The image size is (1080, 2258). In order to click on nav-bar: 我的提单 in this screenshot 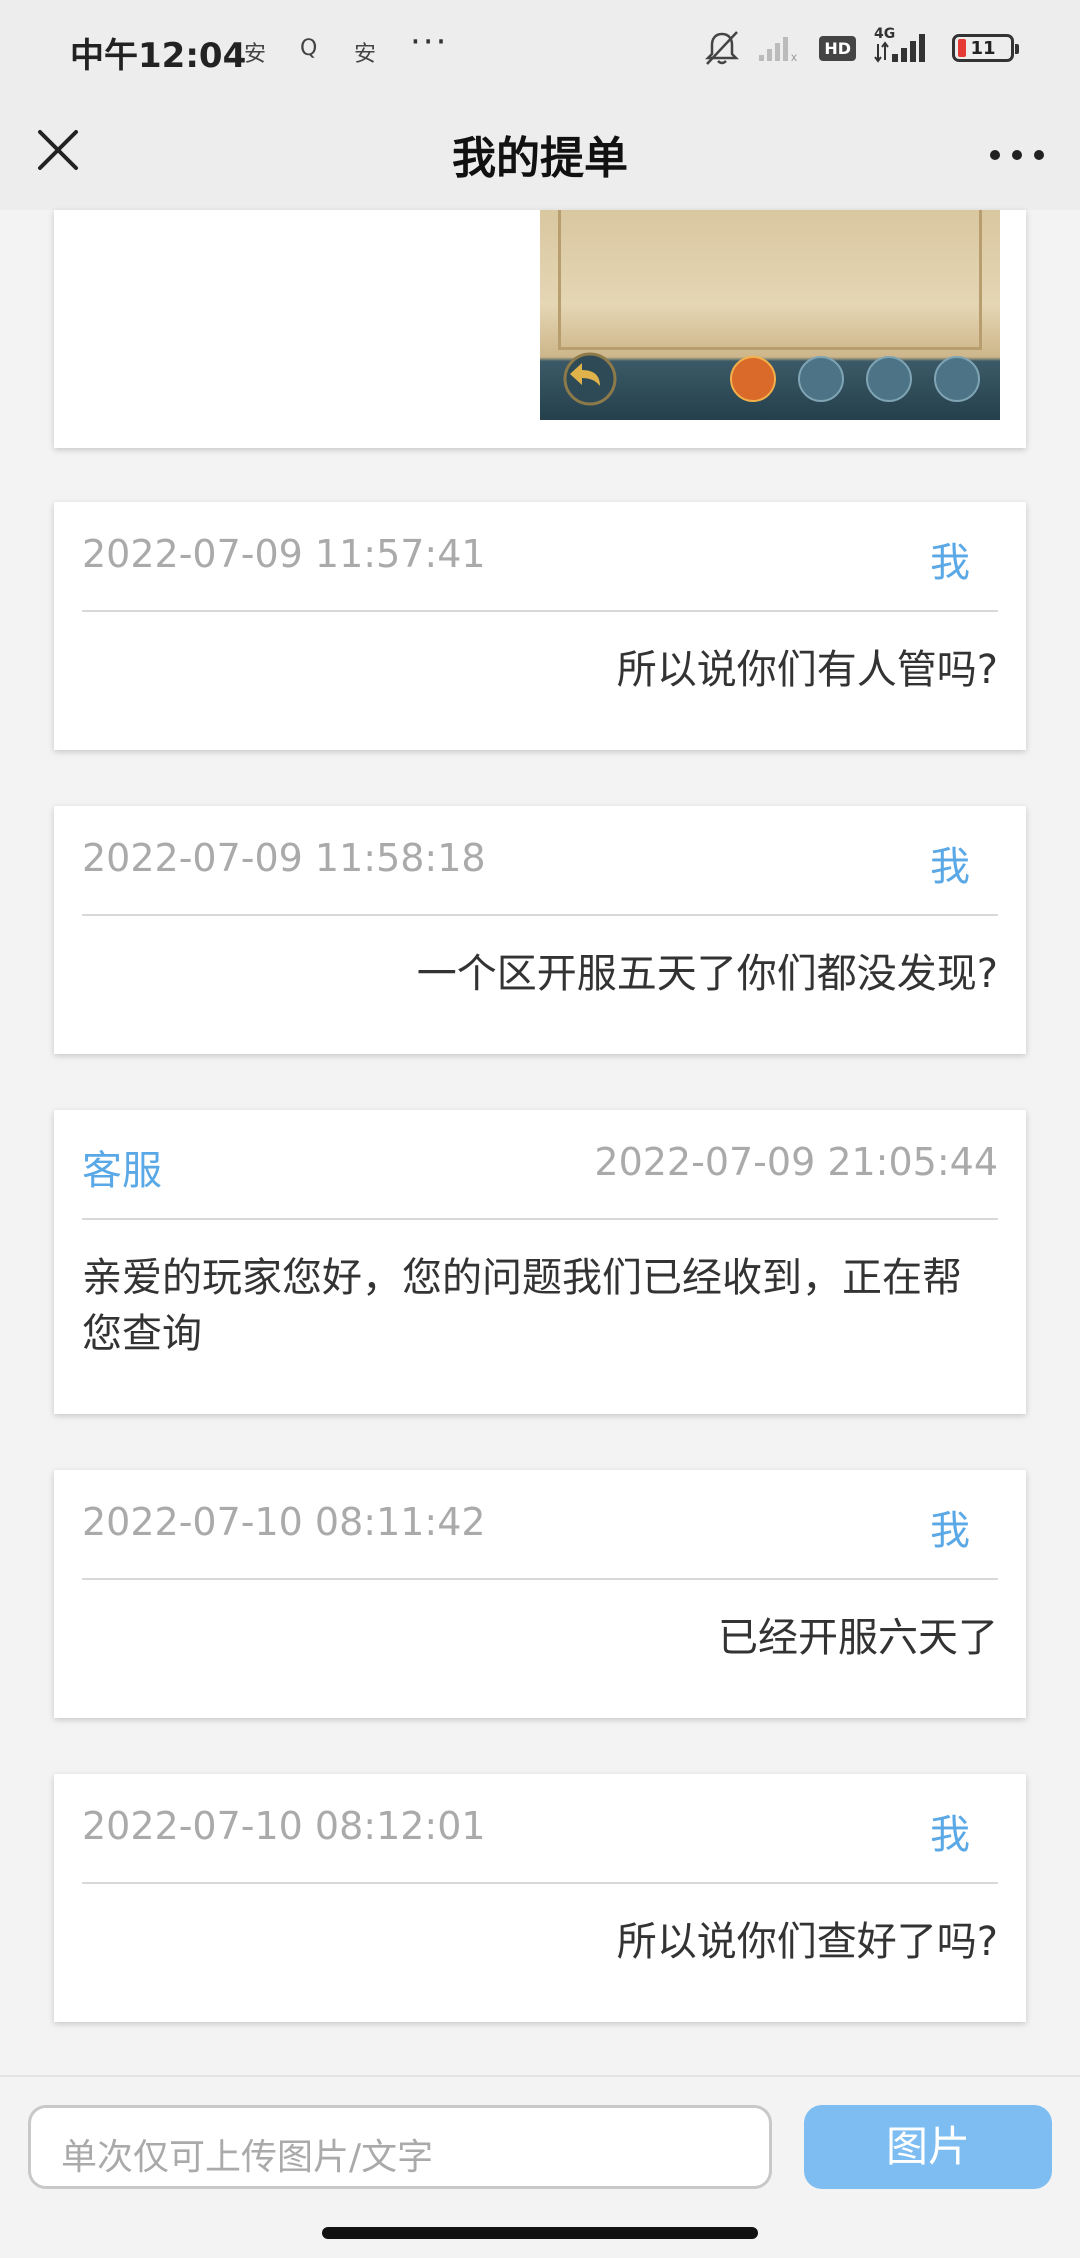, I will do `click(540, 155)`.